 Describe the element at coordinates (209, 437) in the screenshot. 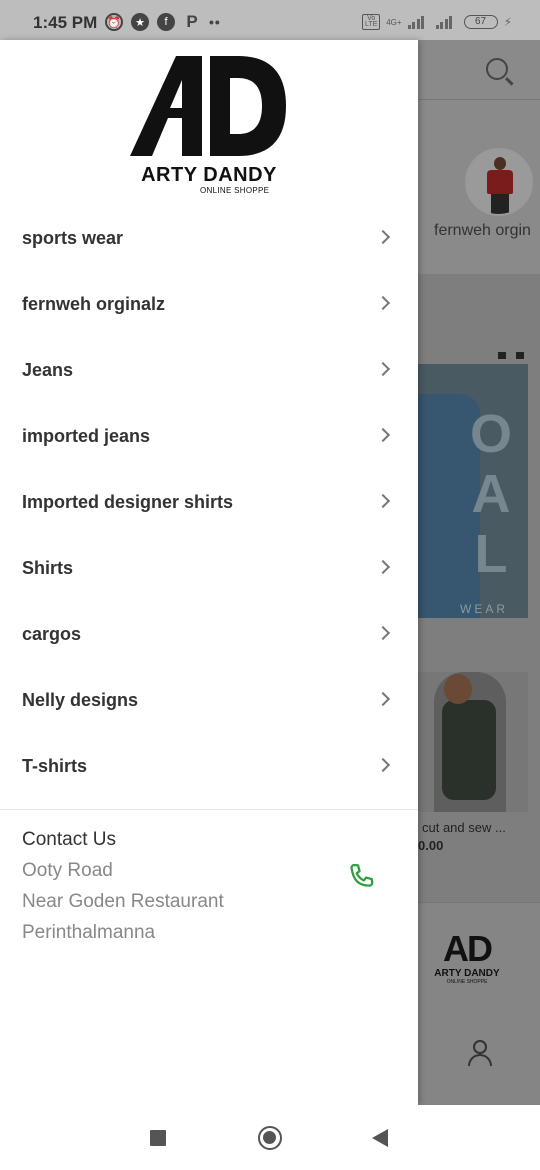

I see `menu-item-imported-jeans: imported jeans` at that location.